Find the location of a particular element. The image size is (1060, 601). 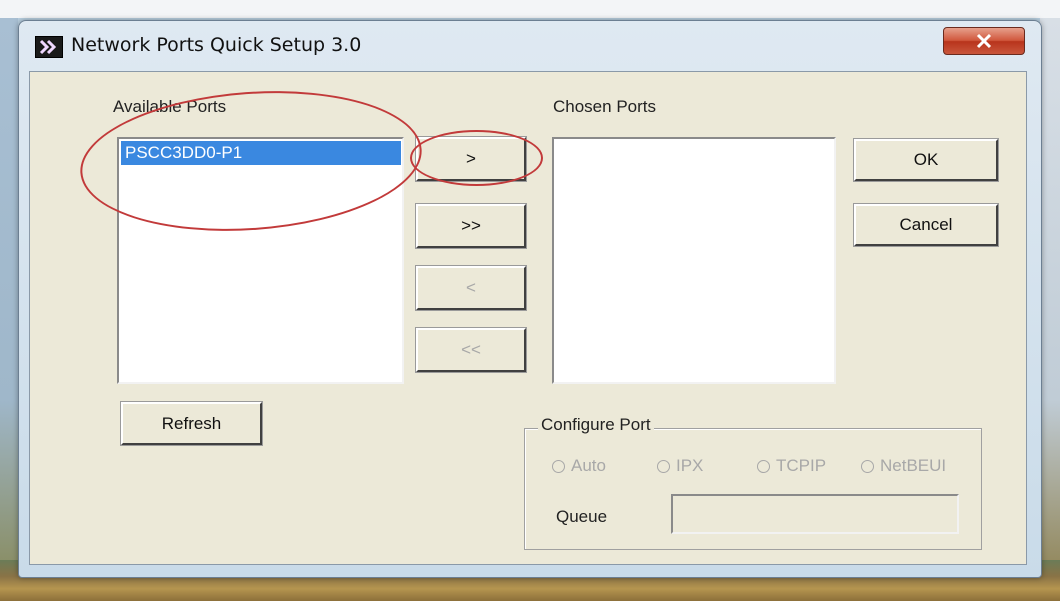

add-all-ports-button: >> is located at coordinates (471, 226).